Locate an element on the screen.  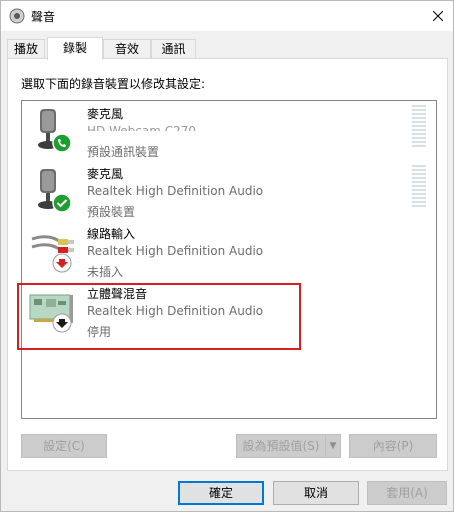
list-item: 麥克風 Realtek High Definition Audio 預設裝置 is located at coordinates (229, 191).